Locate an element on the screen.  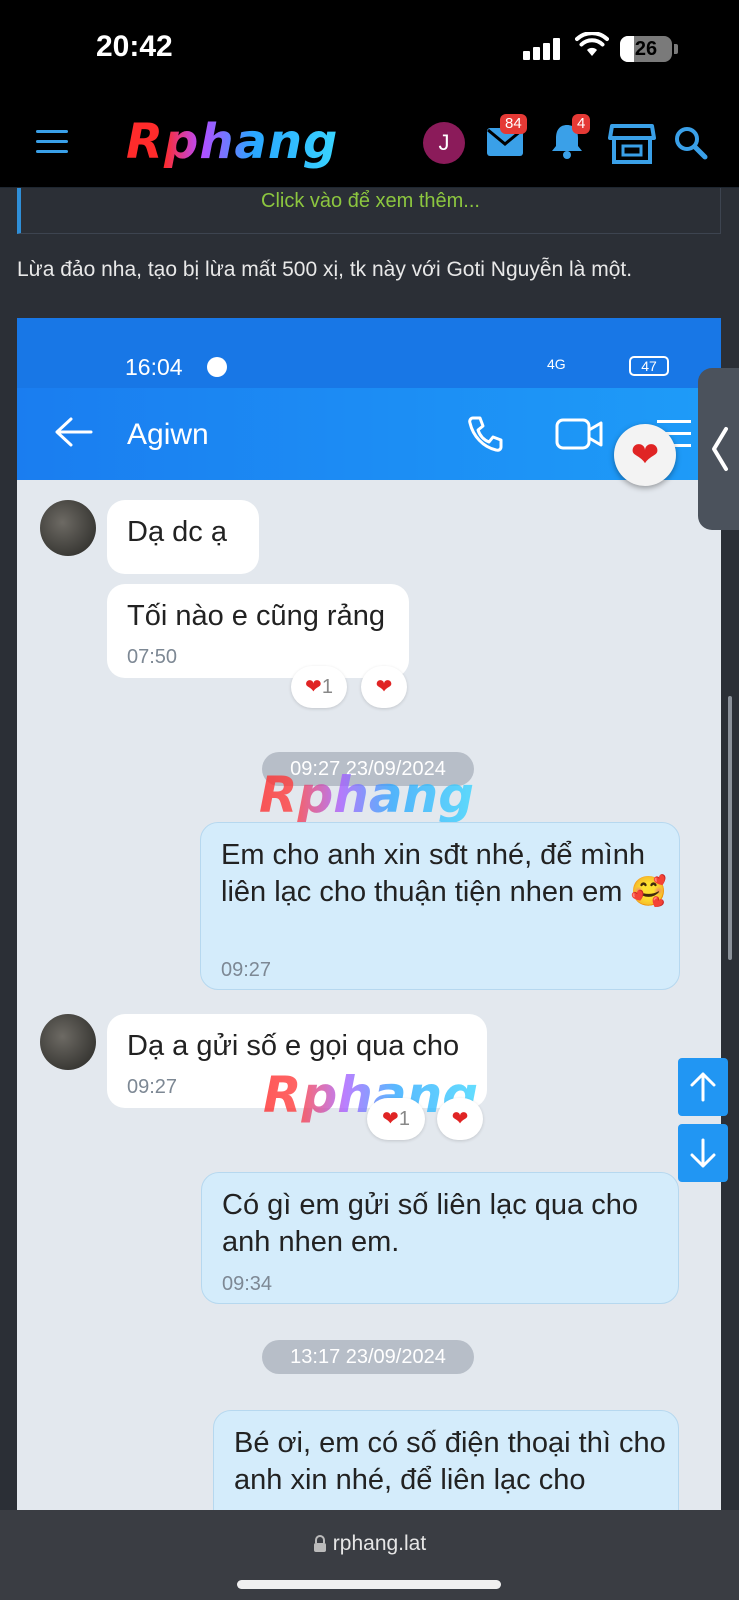
side-panel-toggle is located at coordinates (718, 449).